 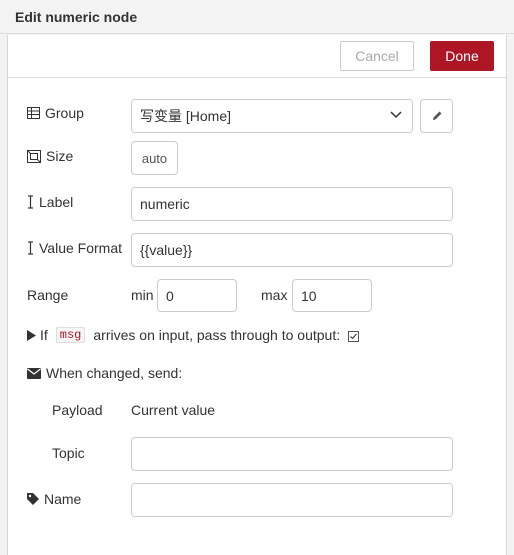 I want to click on name-label: Name, so click(x=63, y=499).